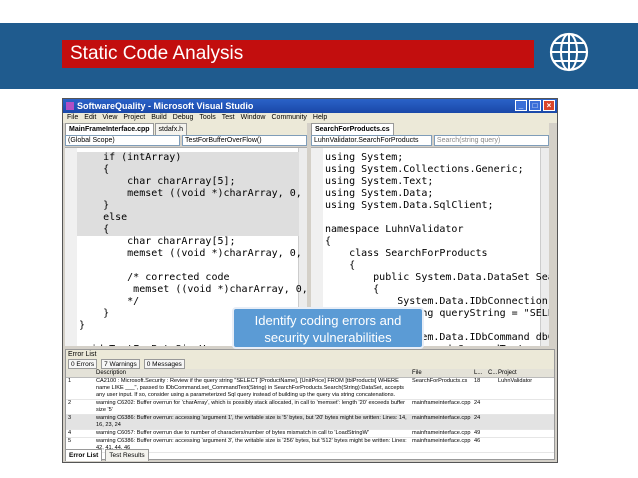  Describe the element at coordinates (72, 118) in the screenshot. I see `menu-item-file: File` at that location.